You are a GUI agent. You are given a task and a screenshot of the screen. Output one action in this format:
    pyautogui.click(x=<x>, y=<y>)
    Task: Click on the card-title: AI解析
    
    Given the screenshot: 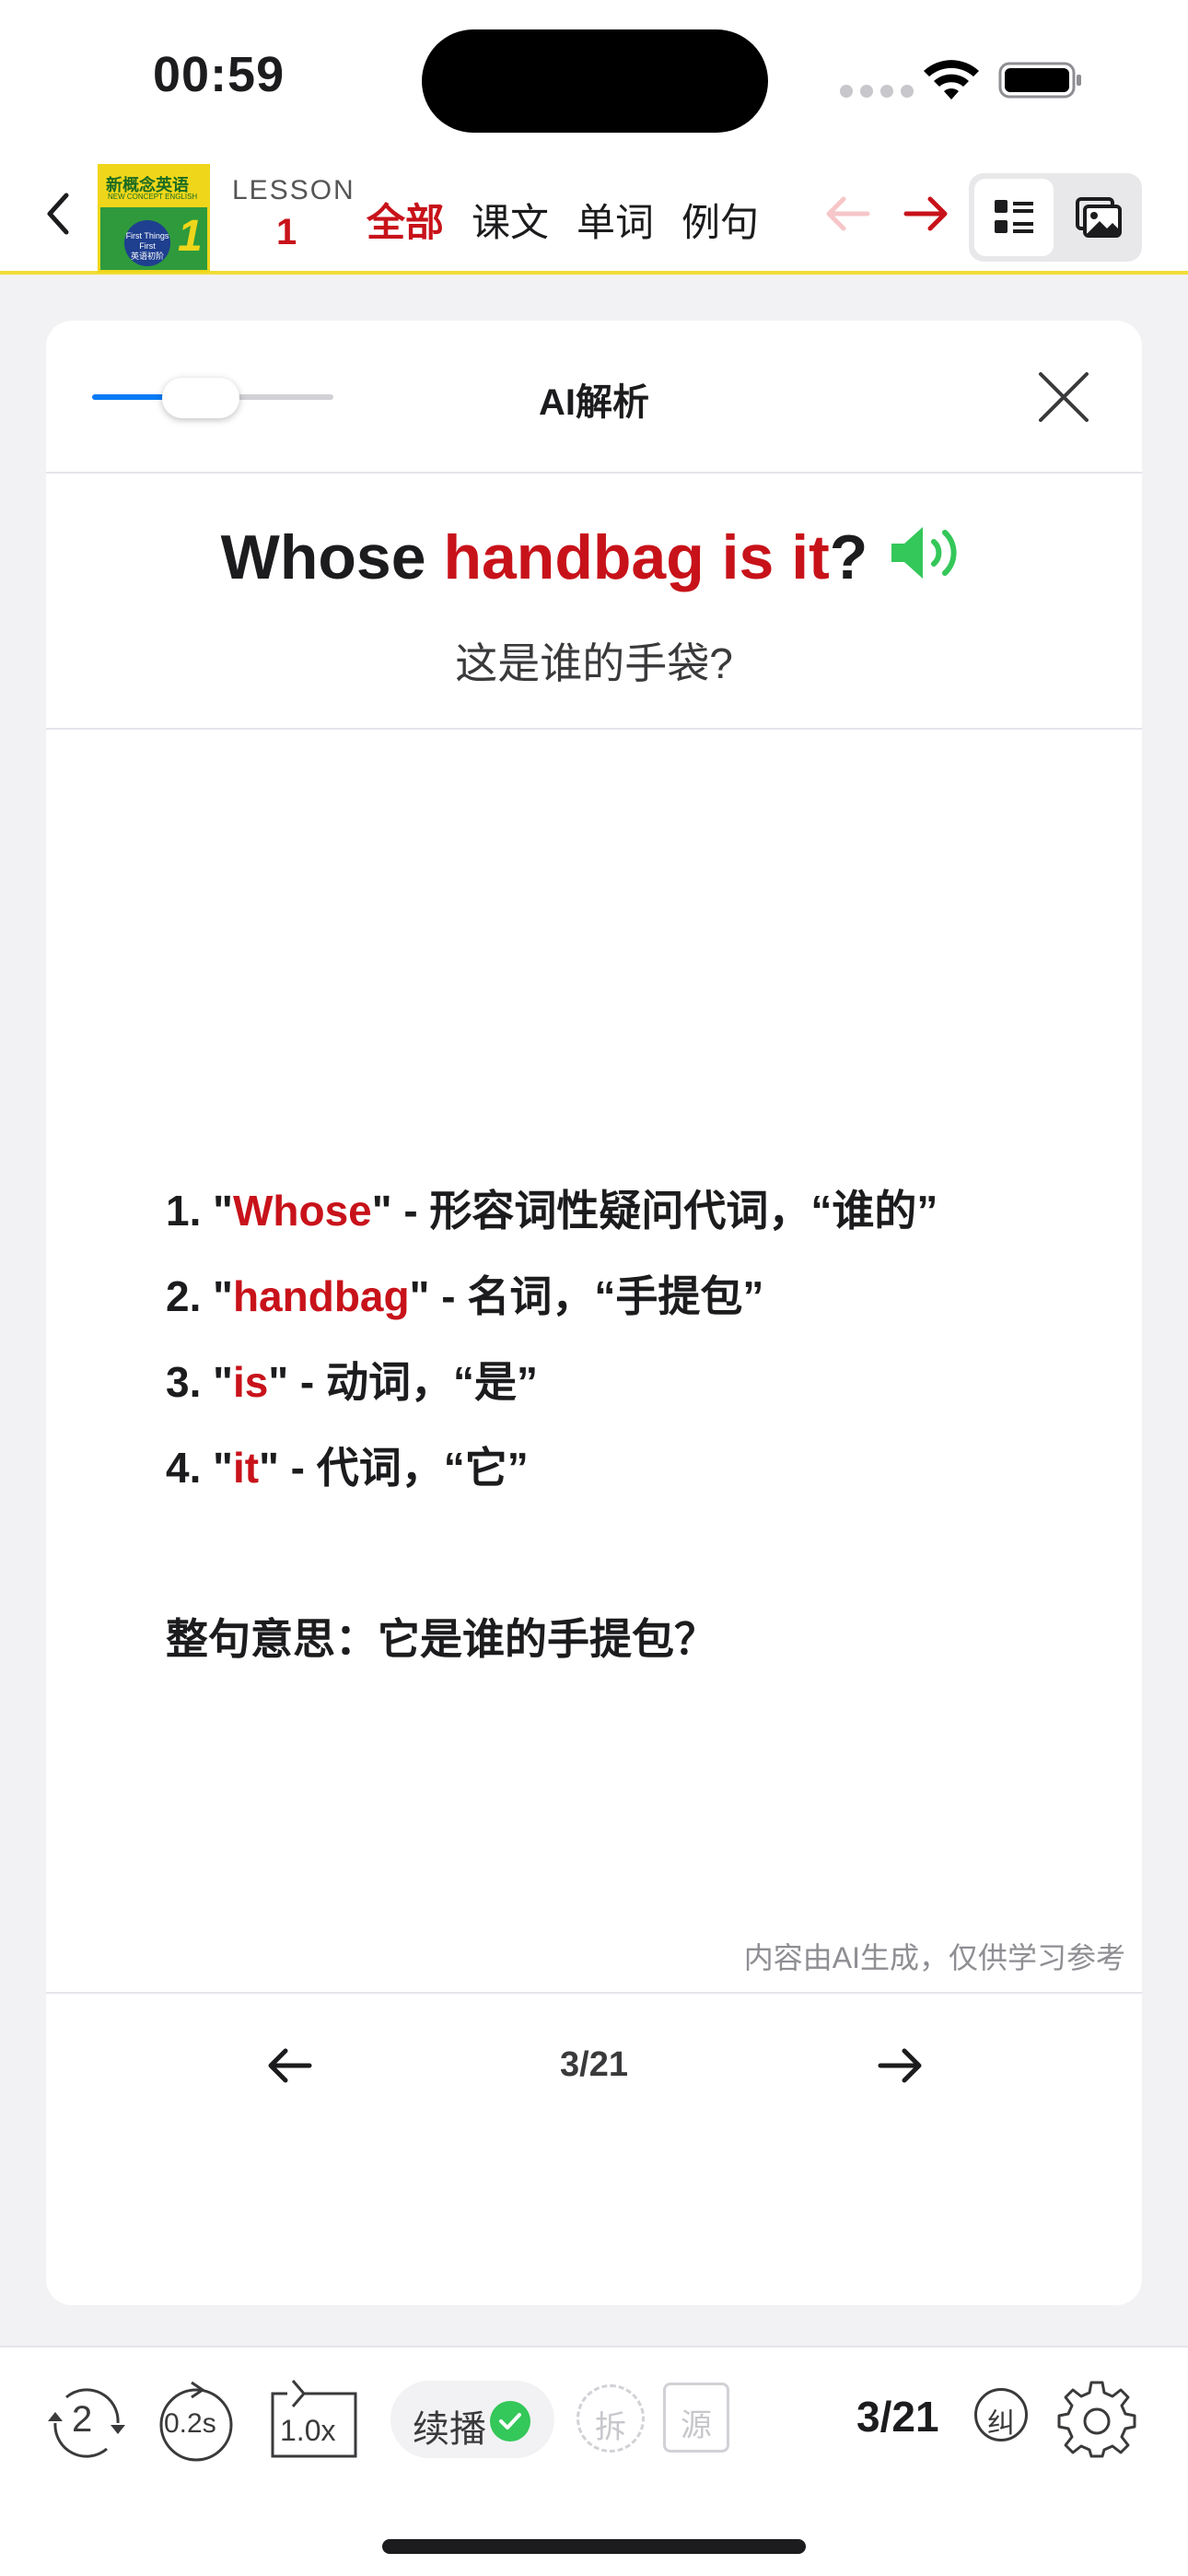 What is the action you would take?
    pyautogui.click(x=594, y=402)
    